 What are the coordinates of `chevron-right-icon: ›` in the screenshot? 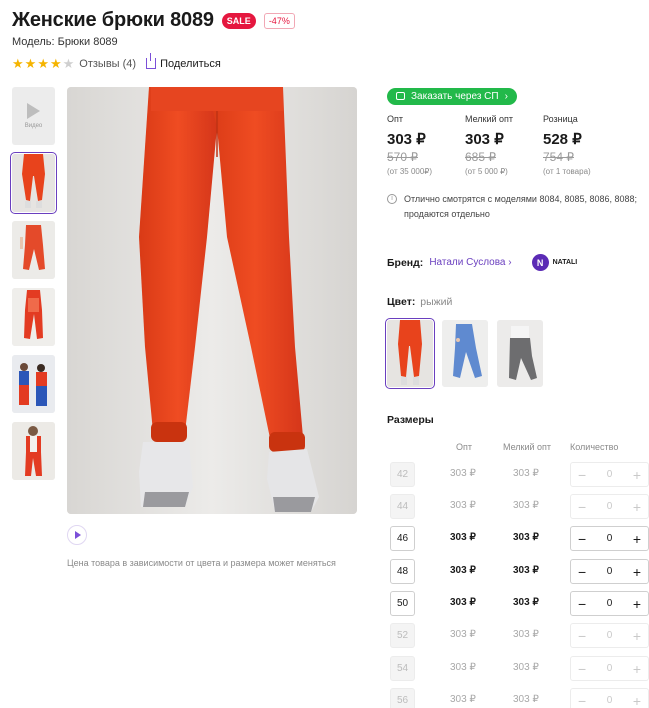 It's located at (510, 262).